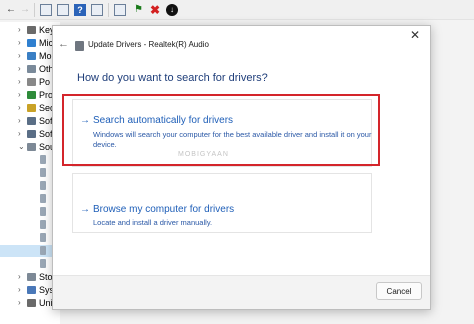 Image resolution: width=474 pixels, height=324 pixels. What do you see at coordinates (148, 44) in the screenshot?
I see `dialog-title: Update Drivers - Realtek(R) Audio` at bounding box center [148, 44].